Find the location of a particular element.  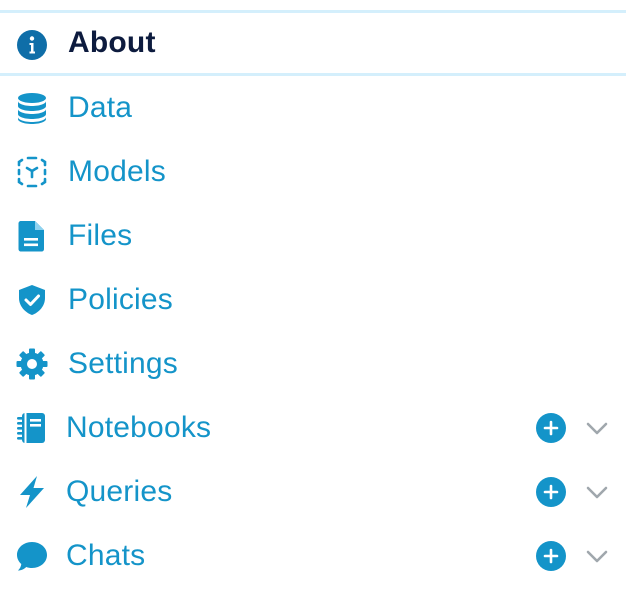

sidebar-item-settings: Settings is located at coordinates (313, 364).